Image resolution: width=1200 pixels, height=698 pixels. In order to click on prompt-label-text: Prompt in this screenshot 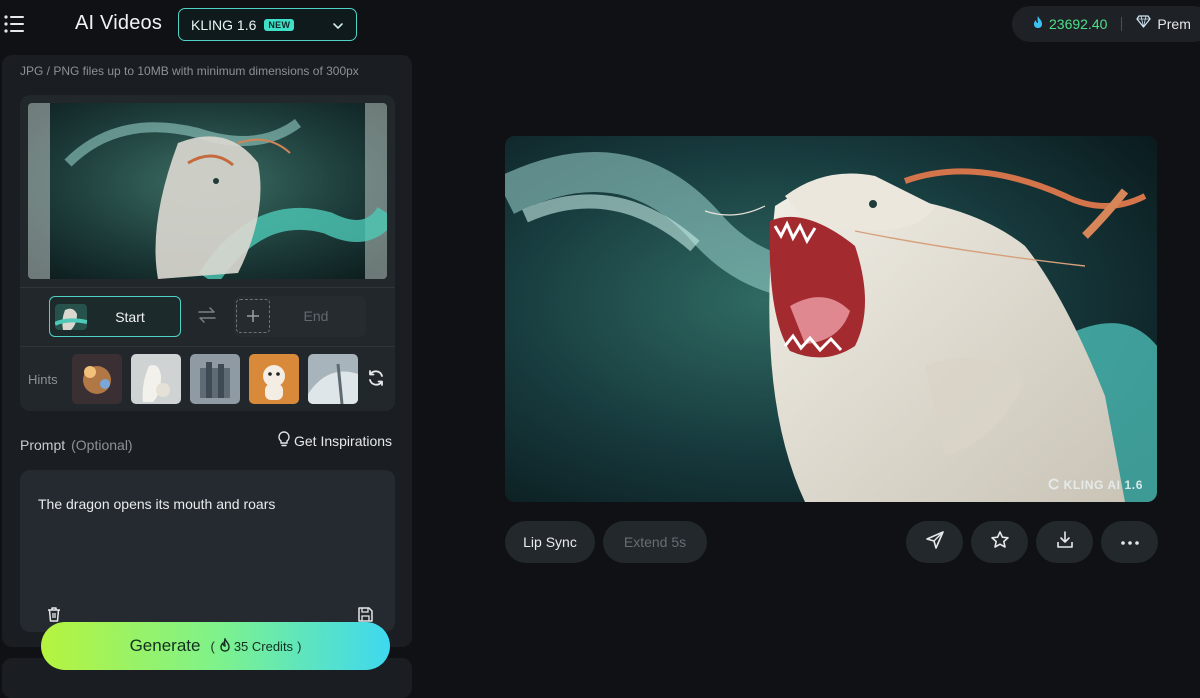, I will do `click(43, 445)`.